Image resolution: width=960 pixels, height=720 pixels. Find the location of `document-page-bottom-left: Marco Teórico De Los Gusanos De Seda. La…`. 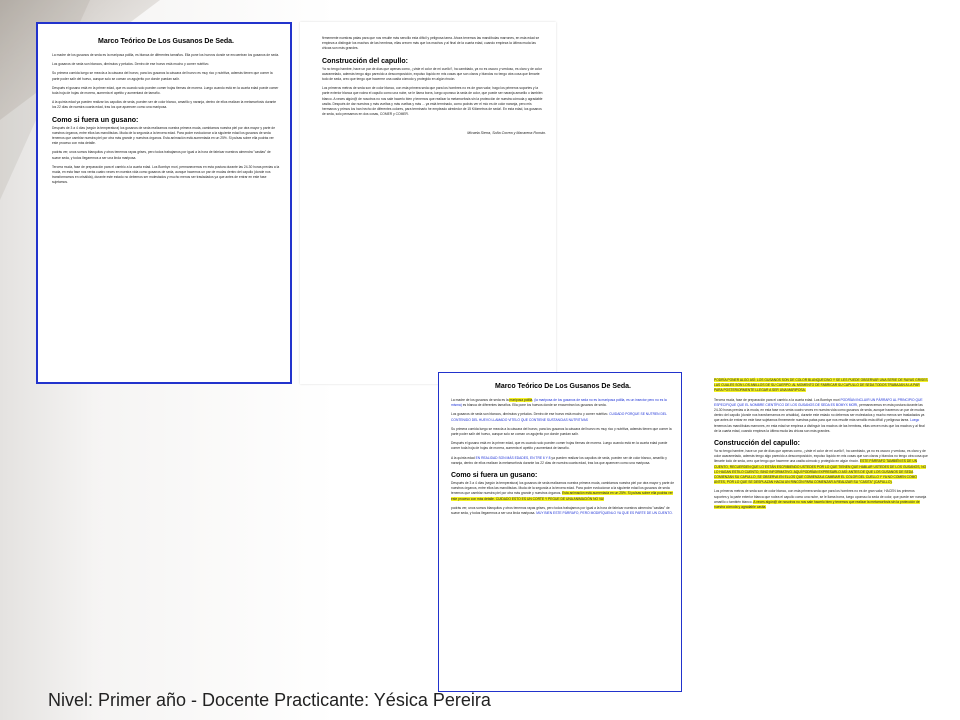

document-page-bottom-left: Marco Teórico De Los Gusanos De Seda. La… is located at coordinates (560, 532).